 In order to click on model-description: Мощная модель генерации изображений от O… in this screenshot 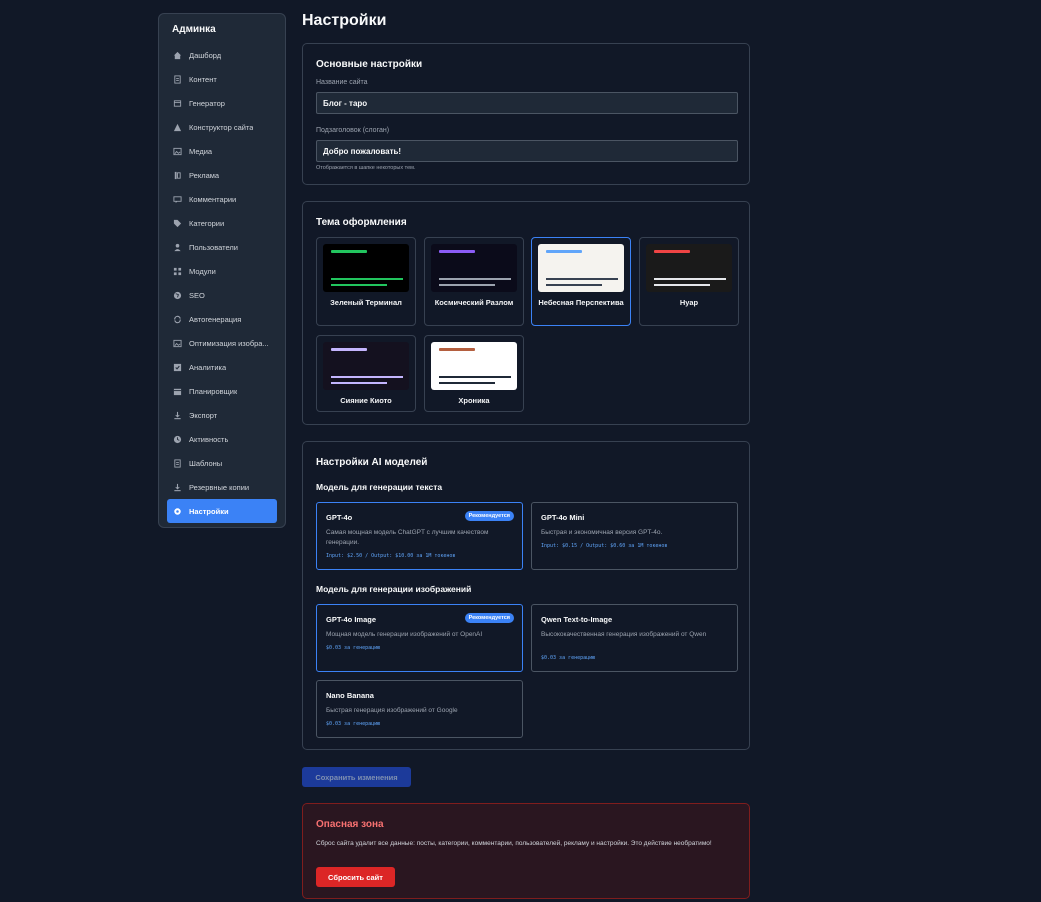, I will do `click(404, 634)`.